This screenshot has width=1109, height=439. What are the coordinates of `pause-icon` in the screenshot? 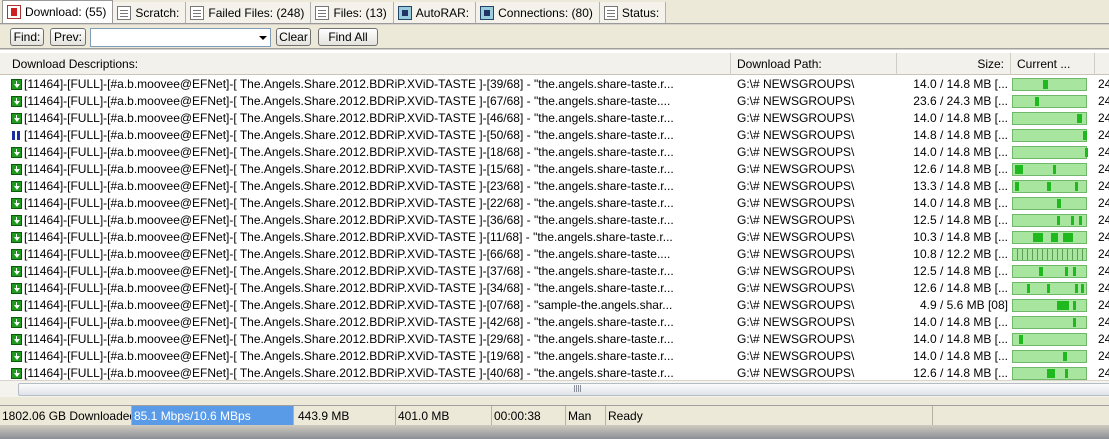 It's located at (16, 135).